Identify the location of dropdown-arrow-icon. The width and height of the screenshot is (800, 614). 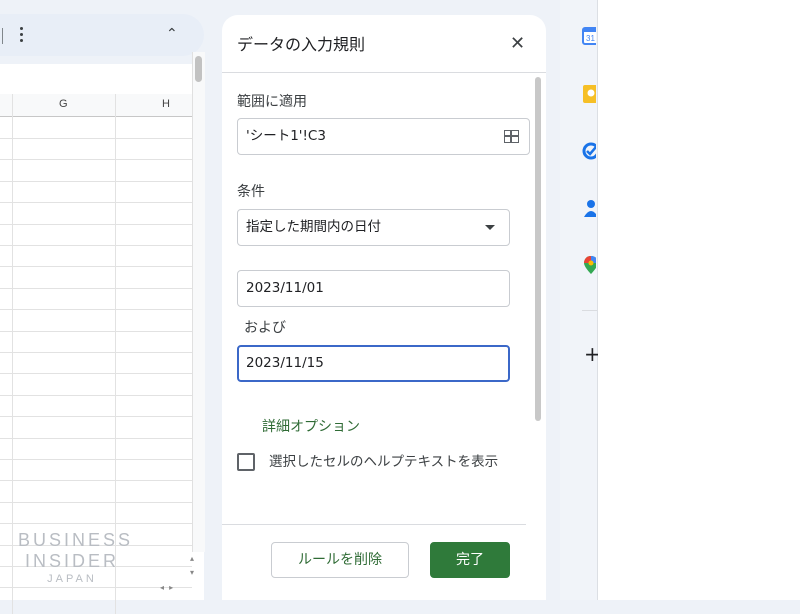
(490, 227).